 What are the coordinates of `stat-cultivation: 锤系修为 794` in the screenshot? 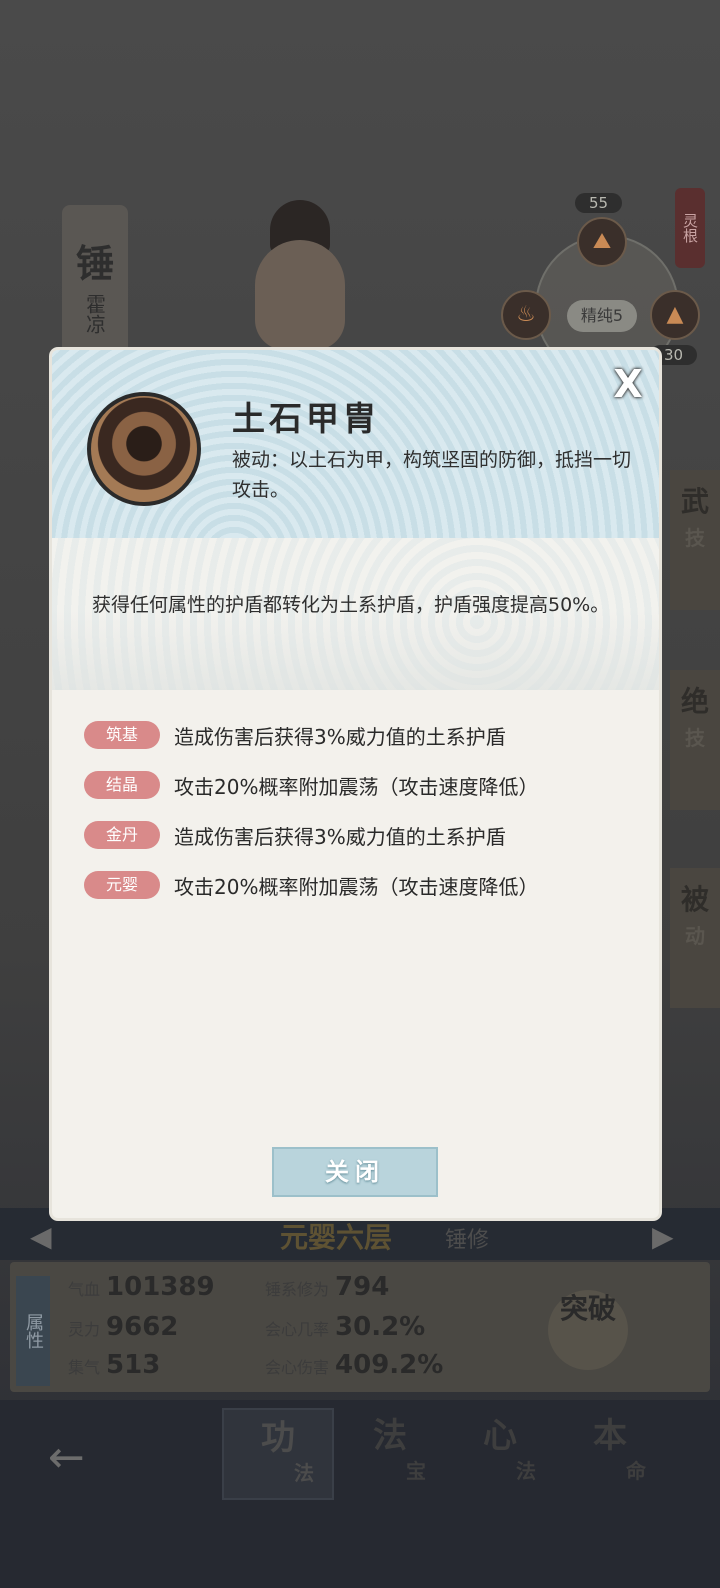 It's located at (327, 1287).